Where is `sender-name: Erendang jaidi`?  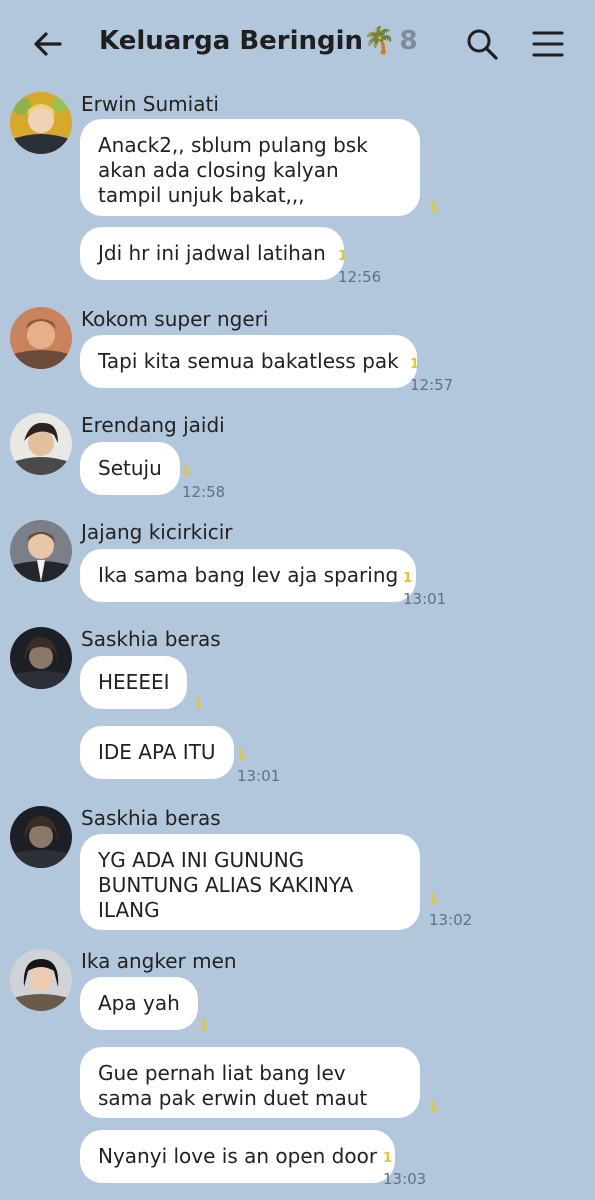 sender-name: Erendang jaidi is located at coordinates (153, 425).